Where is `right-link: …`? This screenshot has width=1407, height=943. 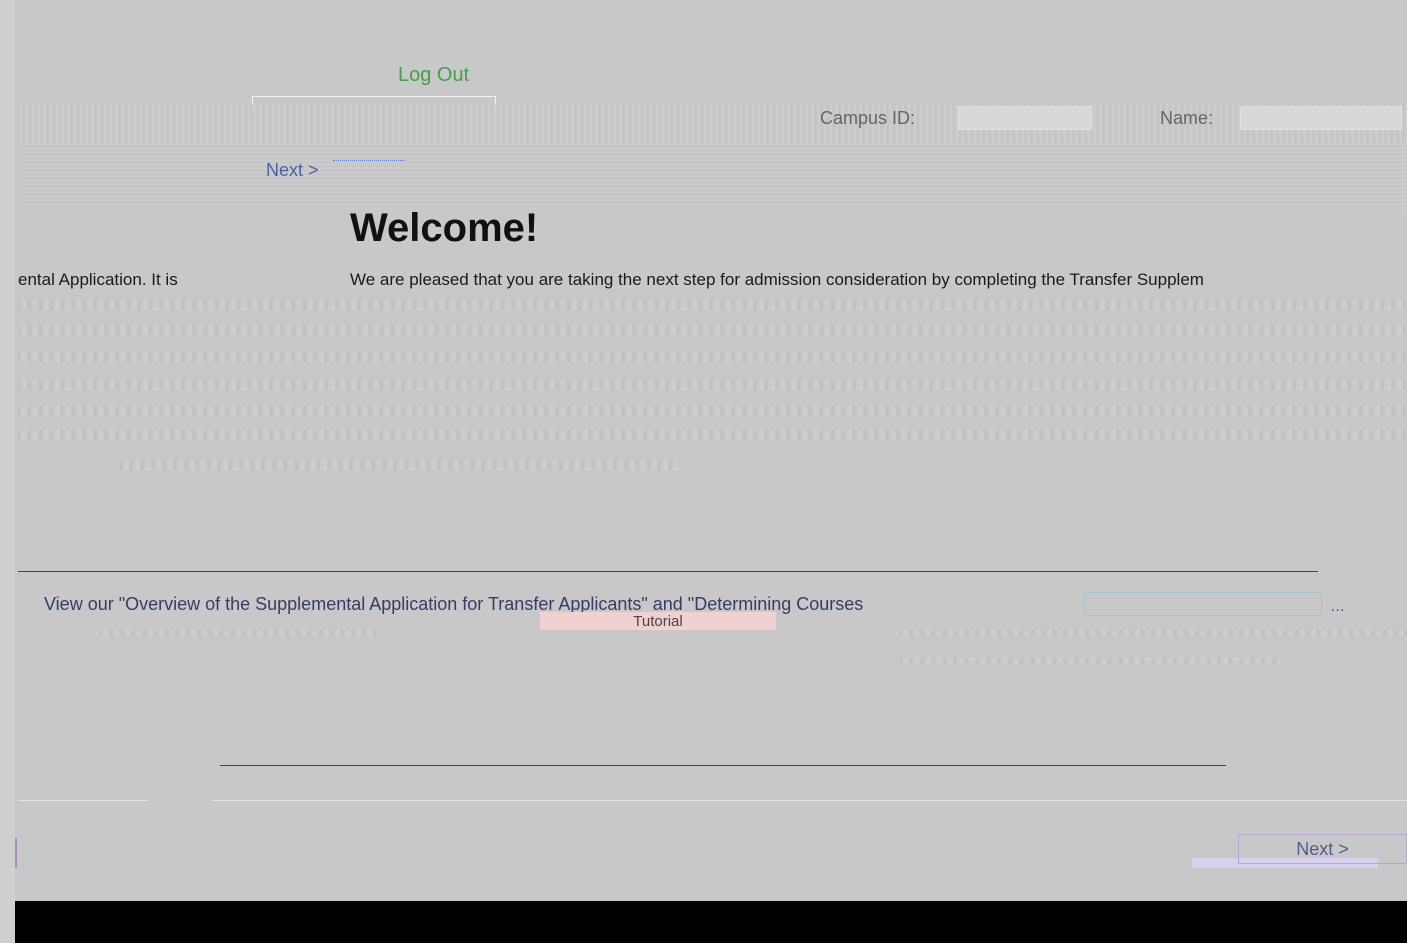 right-link: … is located at coordinates (1337, 606).